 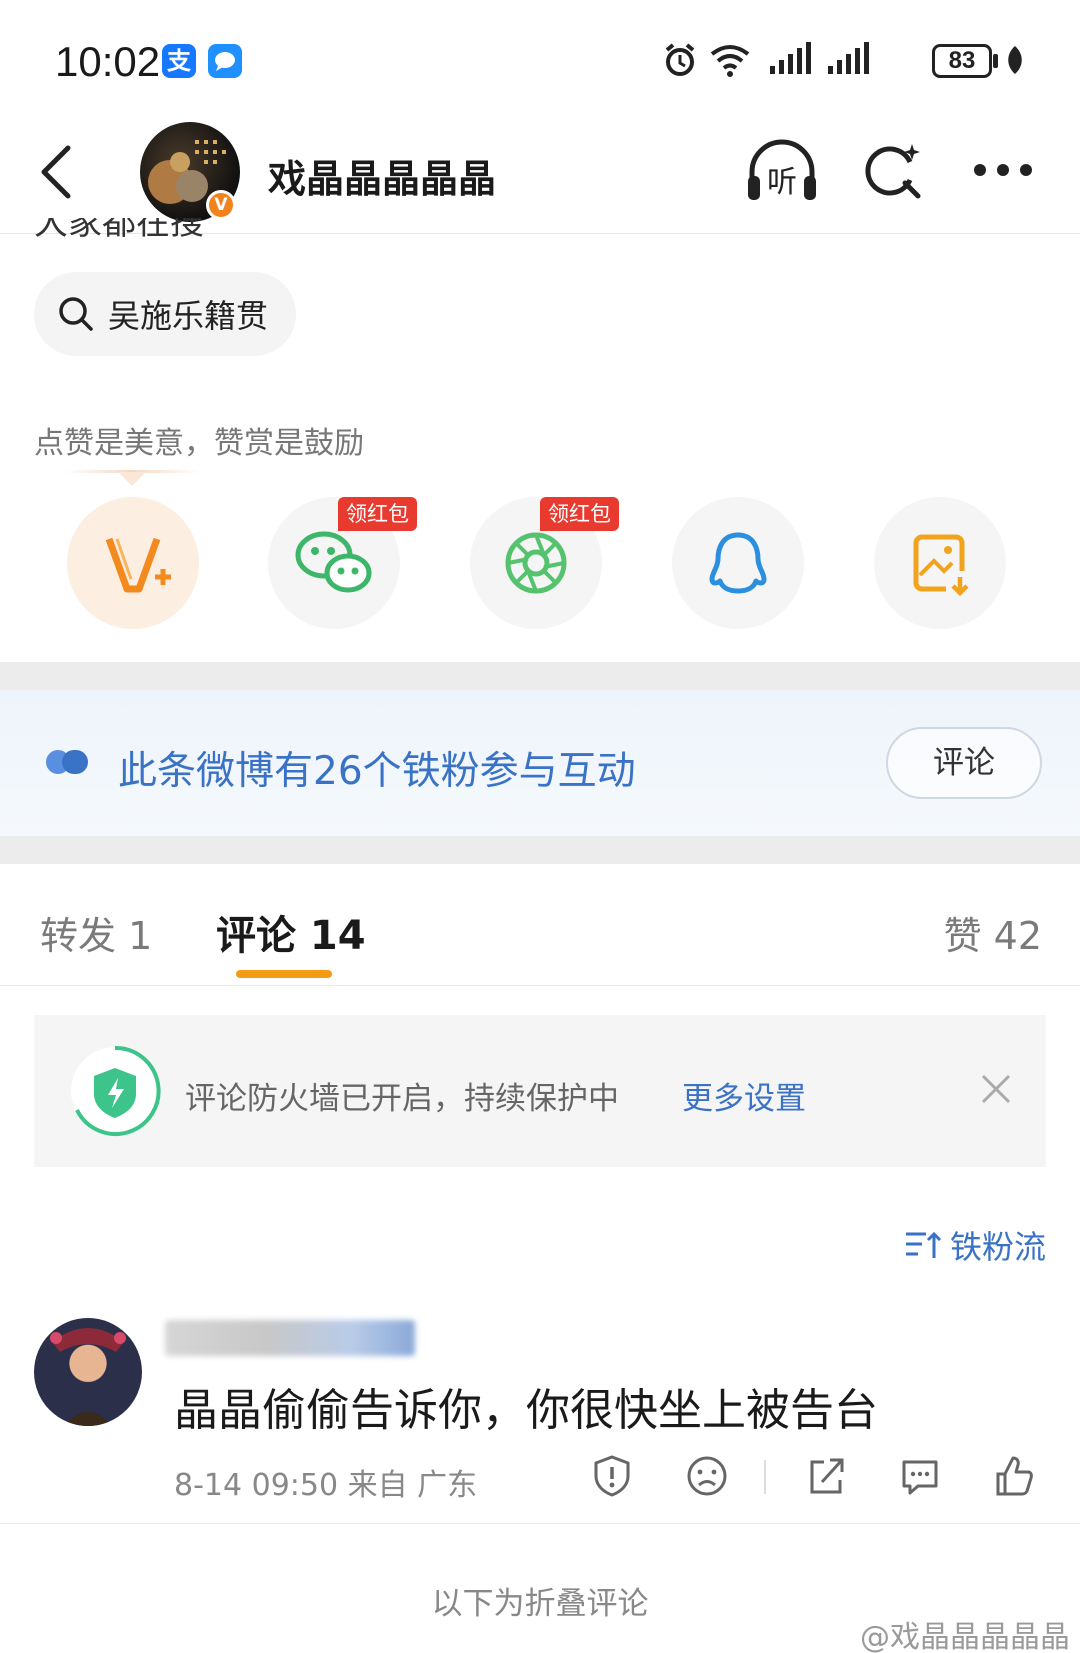 I want to click on leaf-icon, so click(x=1015, y=60).